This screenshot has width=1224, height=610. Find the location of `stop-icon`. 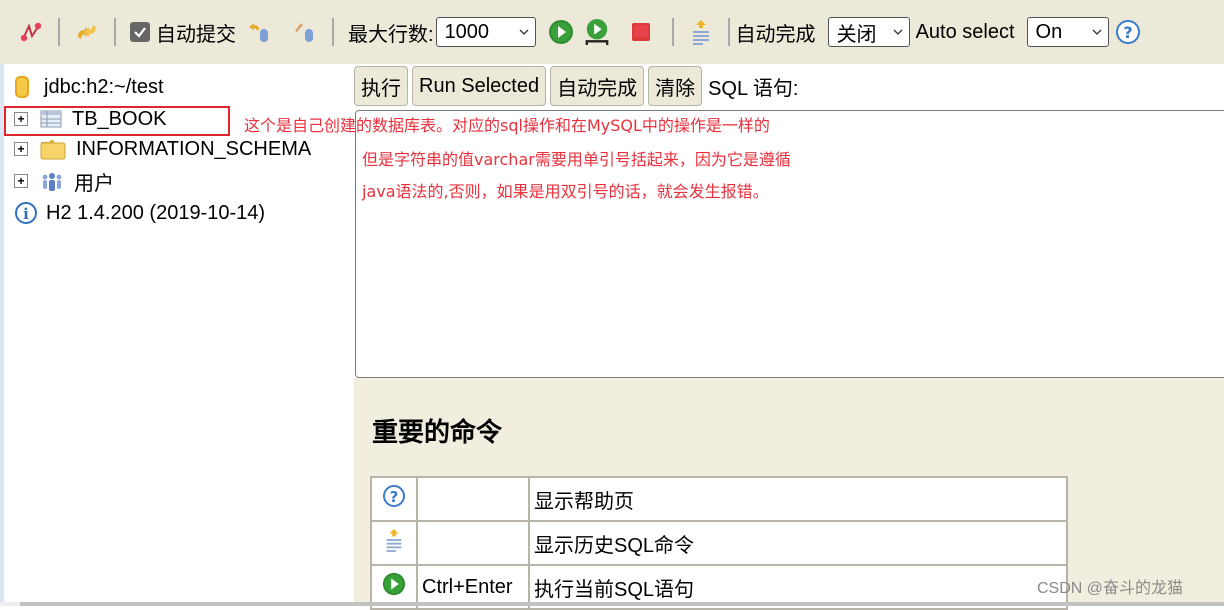

stop-icon is located at coordinates (641, 32).